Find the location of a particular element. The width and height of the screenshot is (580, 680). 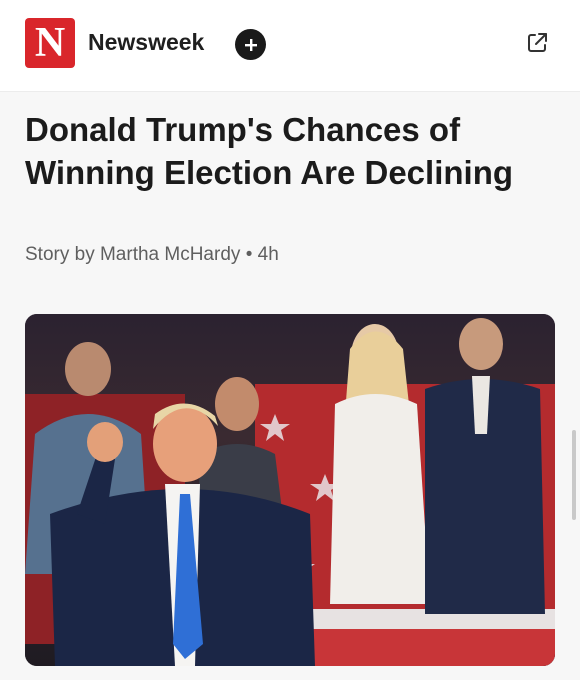

follow-button is located at coordinates (250, 44).